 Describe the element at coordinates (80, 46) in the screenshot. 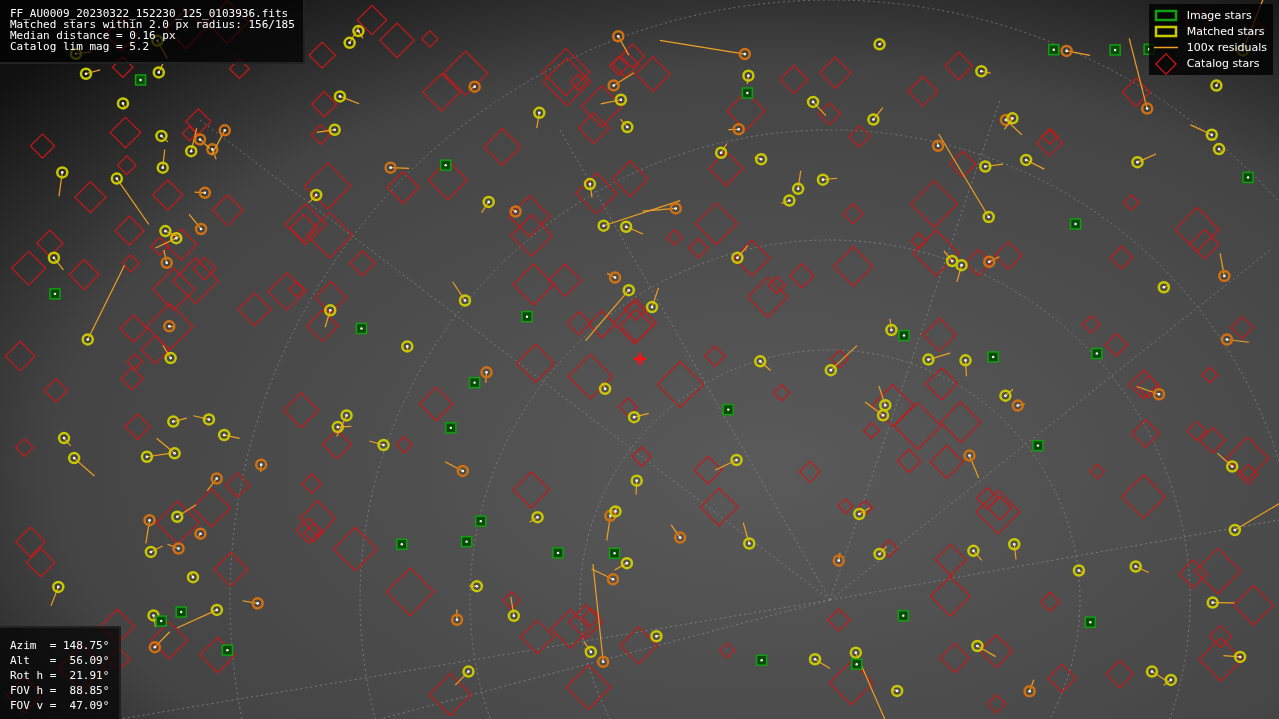

I see `info-line: Catalog lim mag = 5.2` at that location.